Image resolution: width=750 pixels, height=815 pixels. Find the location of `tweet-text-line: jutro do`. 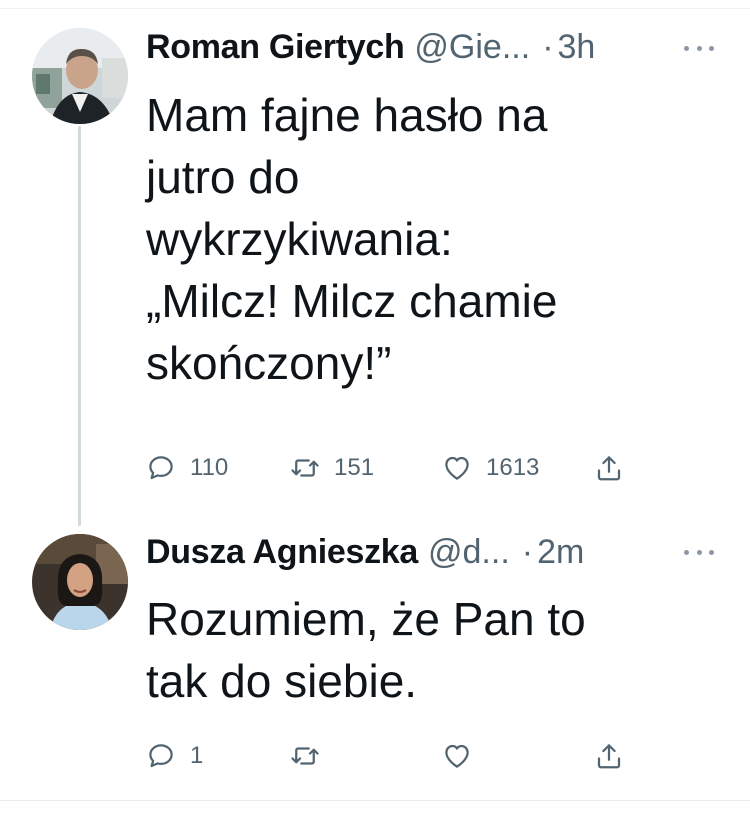

tweet-text-line: jutro do is located at coordinates (223, 177).